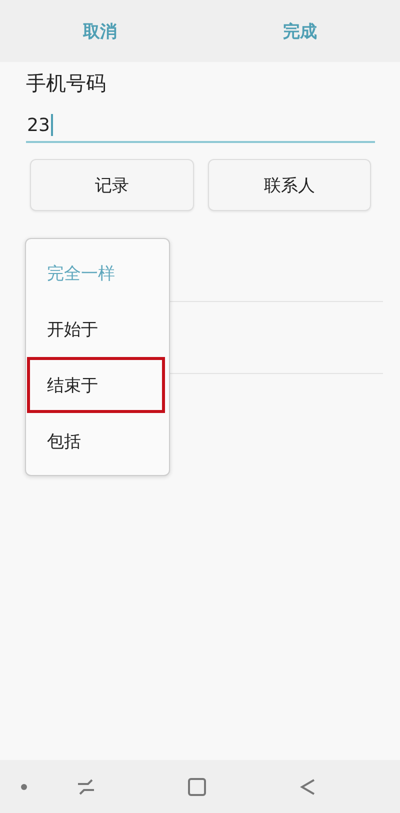 Image resolution: width=400 pixels, height=813 pixels. What do you see at coordinates (96, 385) in the screenshot?
I see `menu-item: 结束于` at bounding box center [96, 385].